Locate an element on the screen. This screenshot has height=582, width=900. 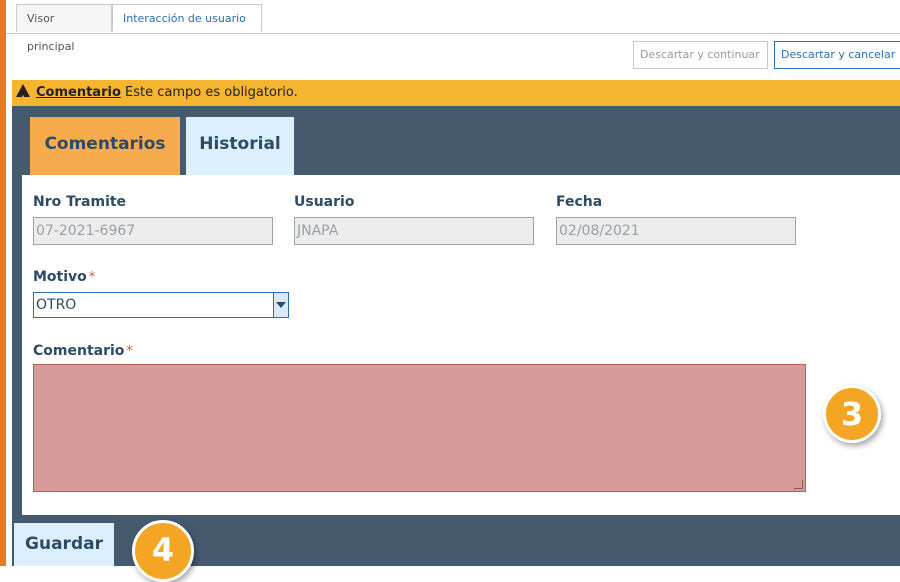
save-button: Guardar is located at coordinates (64, 544).